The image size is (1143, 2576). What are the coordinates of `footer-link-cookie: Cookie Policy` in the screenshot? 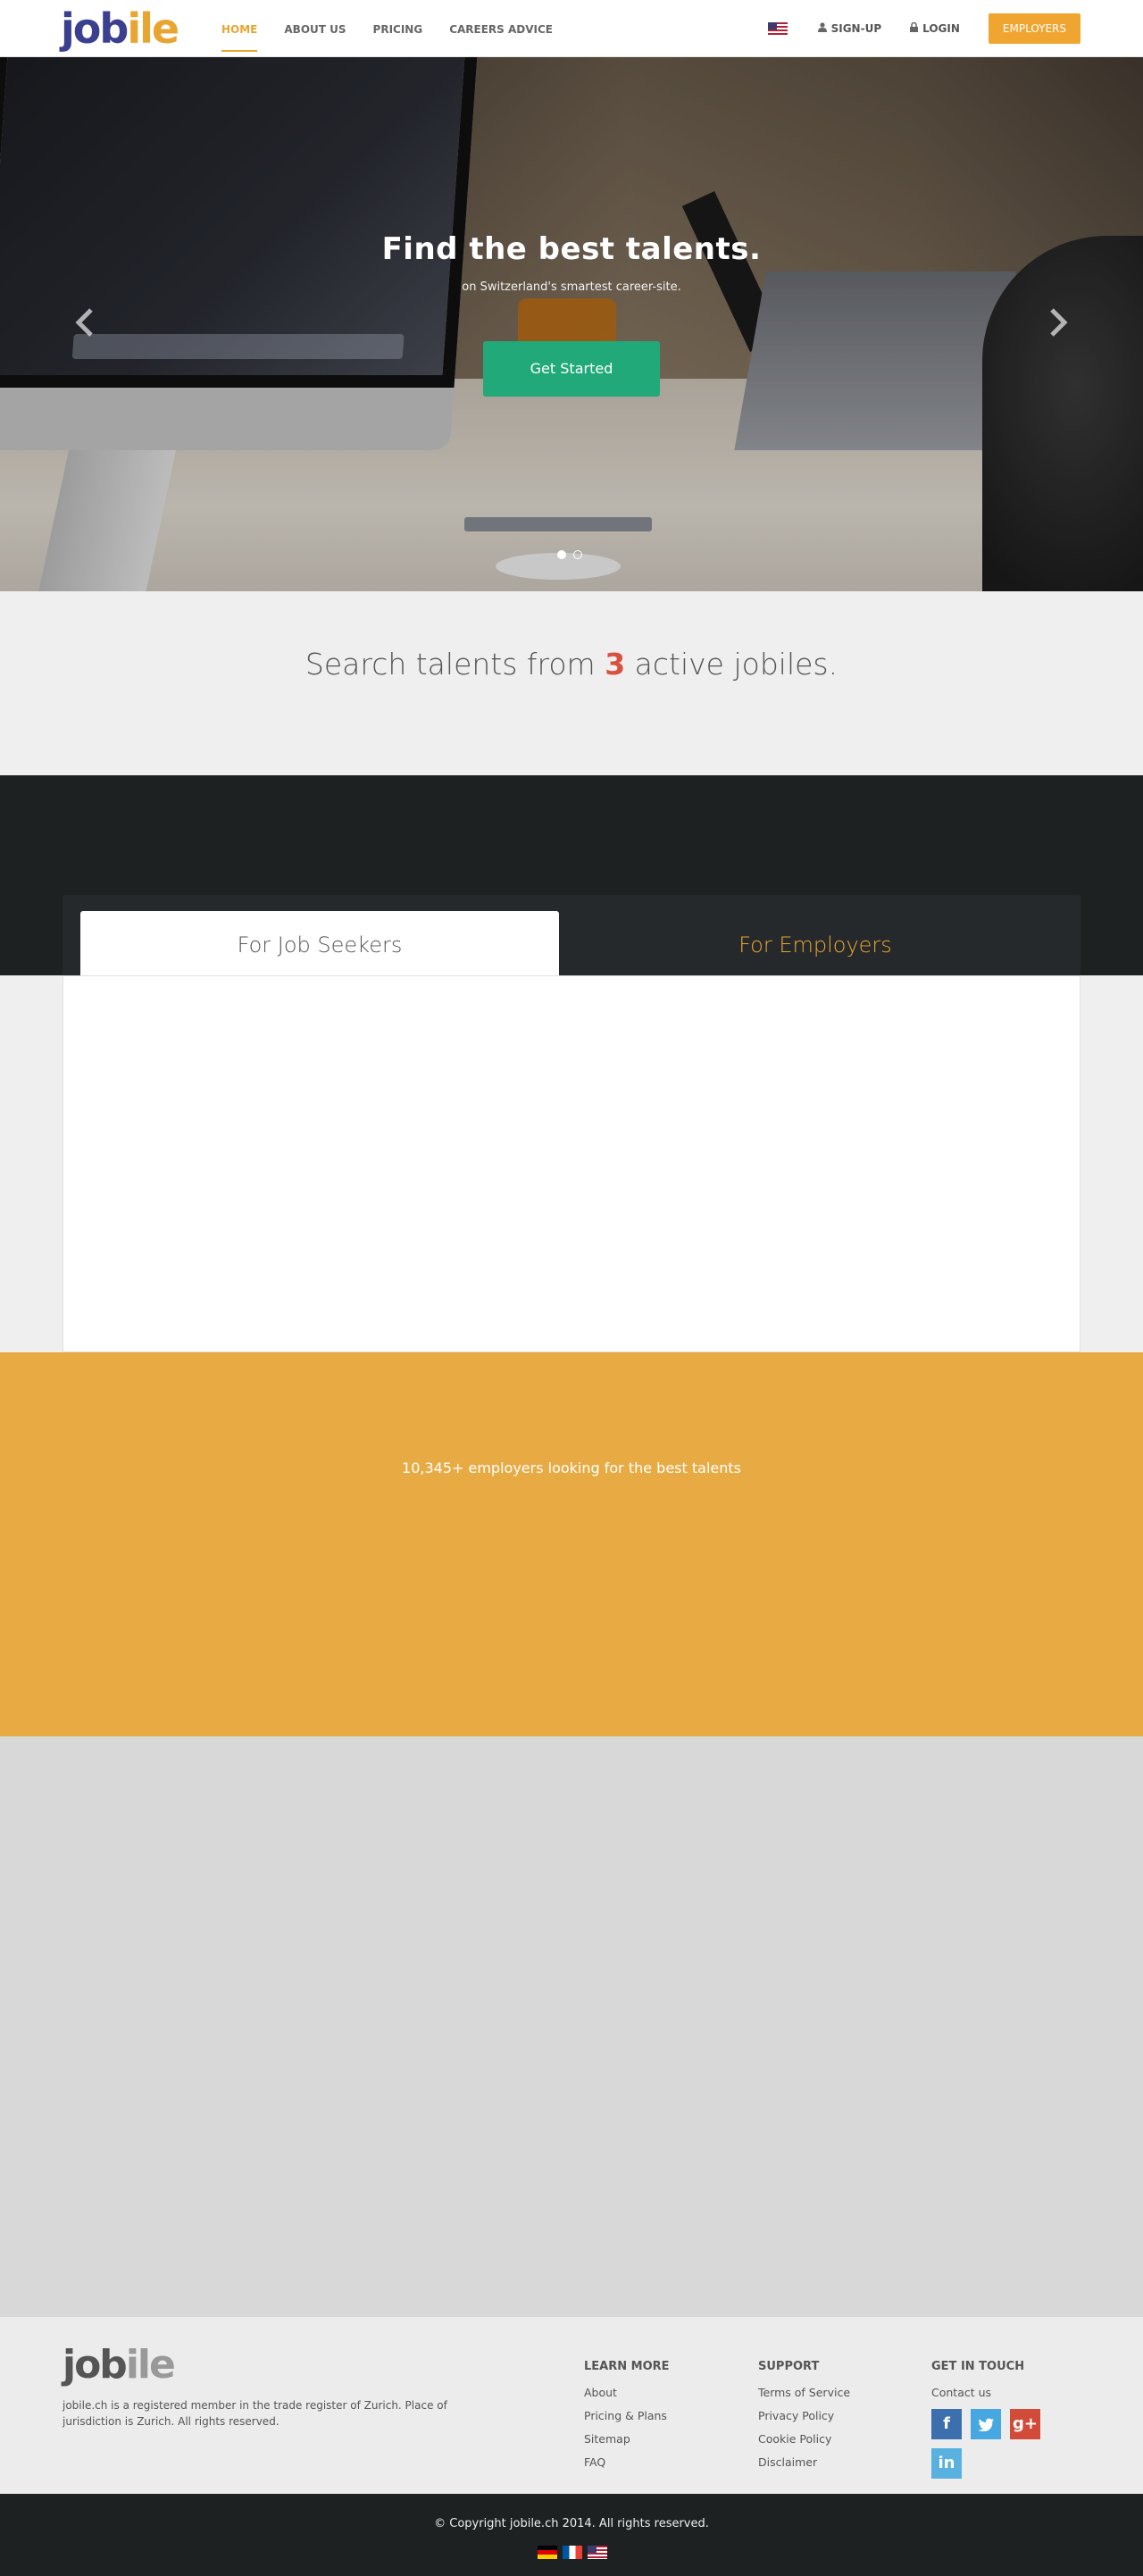 It's located at (804, 2439).